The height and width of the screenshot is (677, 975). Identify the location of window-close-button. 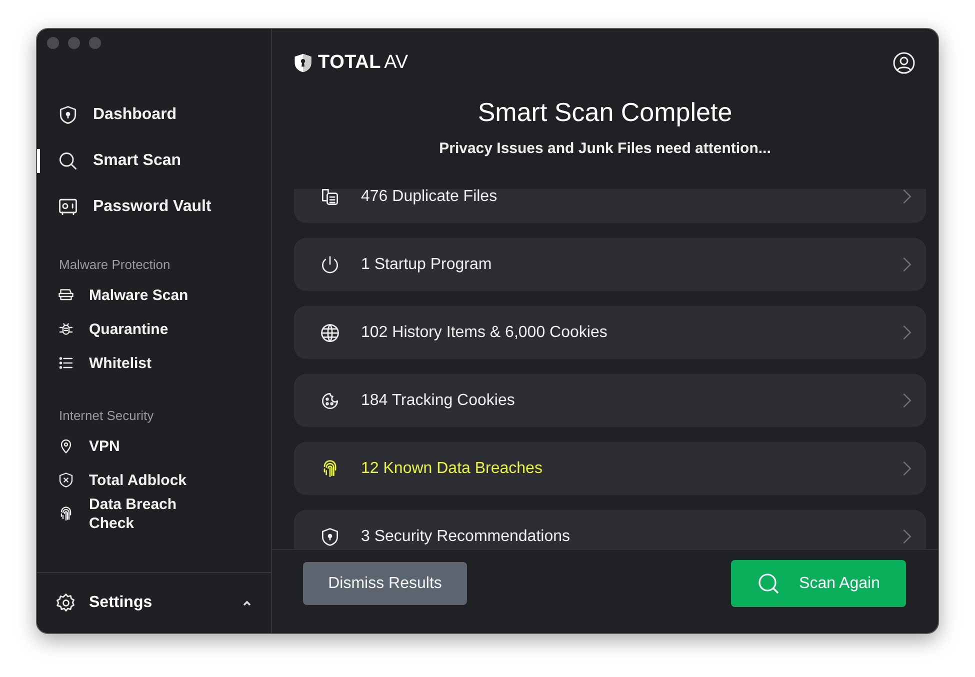
(53, 43).